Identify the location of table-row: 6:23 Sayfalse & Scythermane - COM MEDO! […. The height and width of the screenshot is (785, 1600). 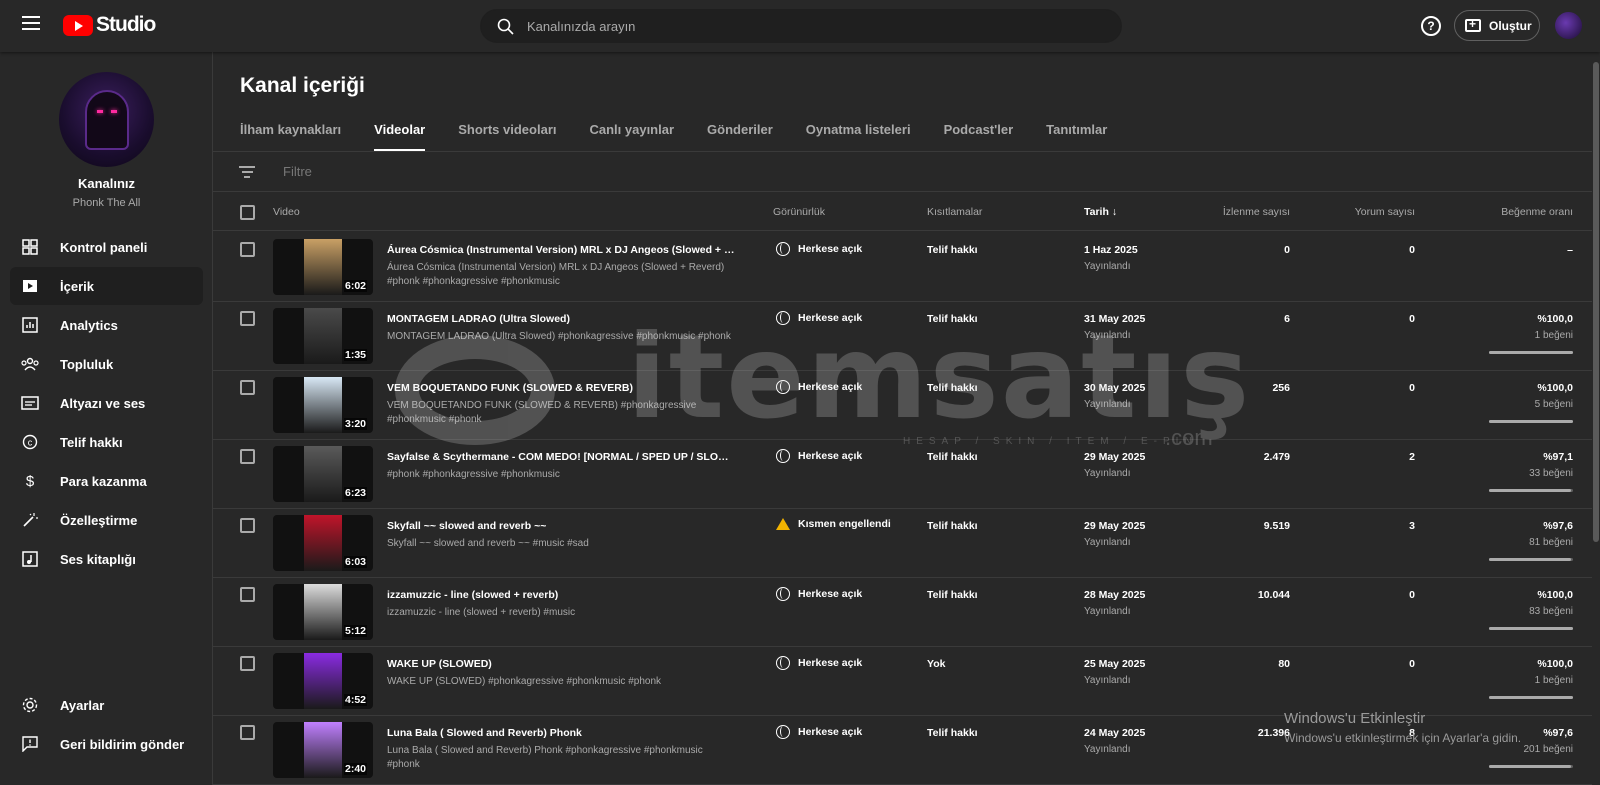
(902, 474).